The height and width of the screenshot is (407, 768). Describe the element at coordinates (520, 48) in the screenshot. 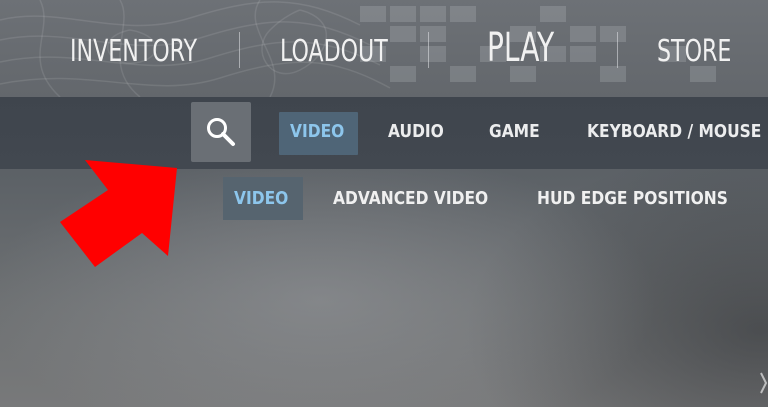

I see `nav-play: PLAY` at that location.